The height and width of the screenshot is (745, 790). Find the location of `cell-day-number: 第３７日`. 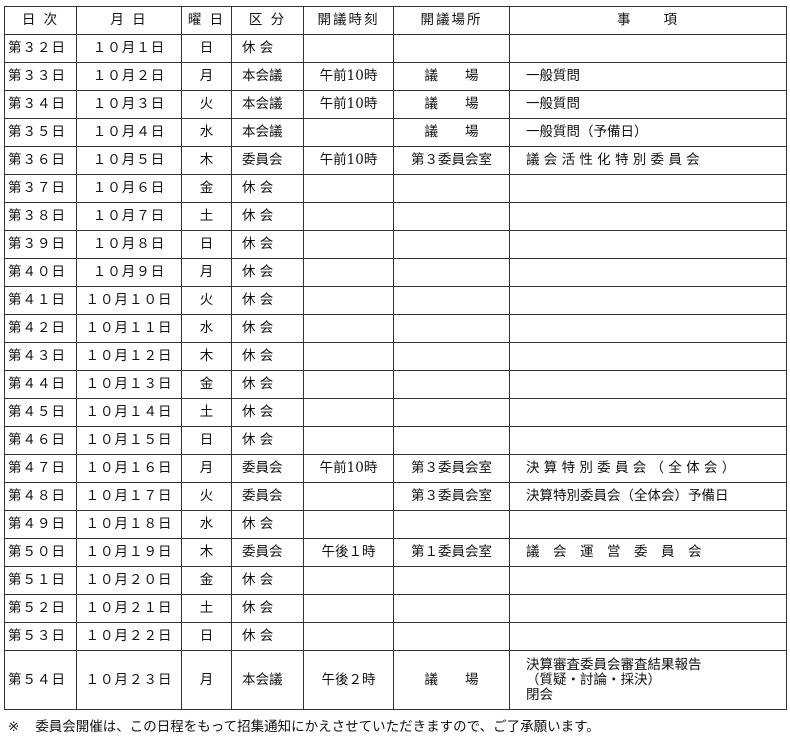

cell-day-number: 第３７日 is located at coordinates (40, 188).